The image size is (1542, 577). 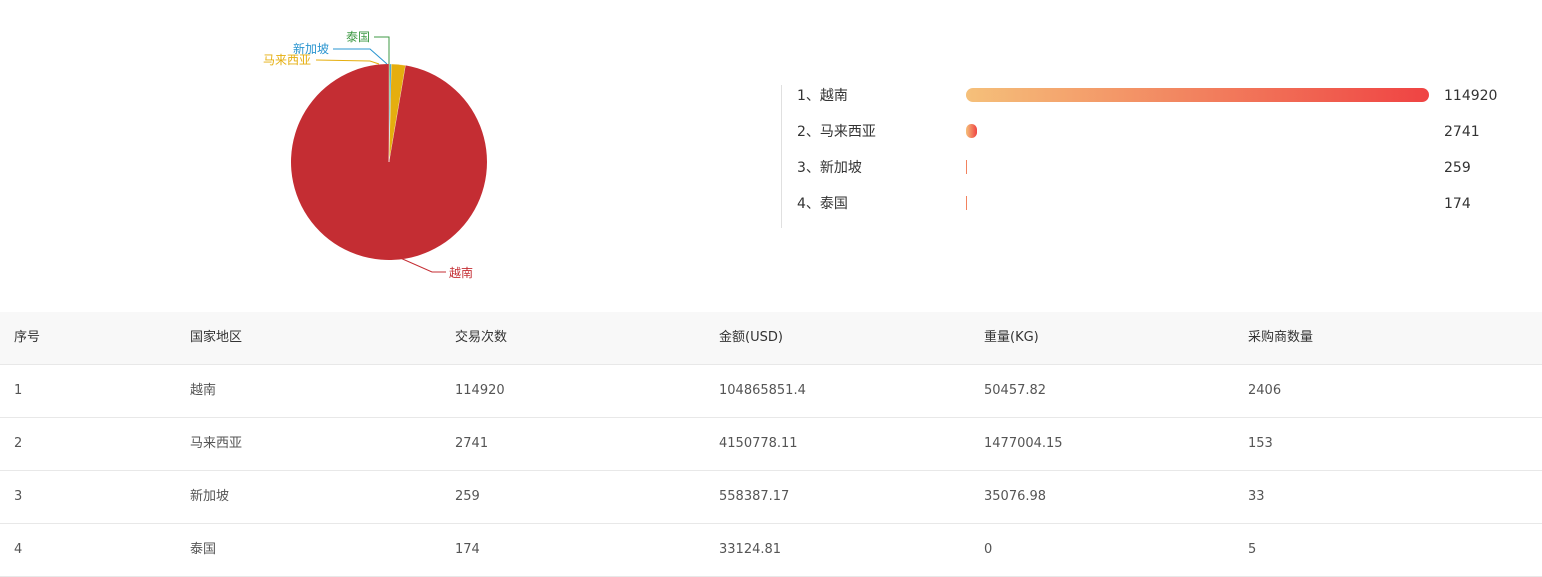 What do you see at coordinates (461, 272) in the screenshot?
I see `pie-slice-label: 越南` at bounding box center [461, 272].